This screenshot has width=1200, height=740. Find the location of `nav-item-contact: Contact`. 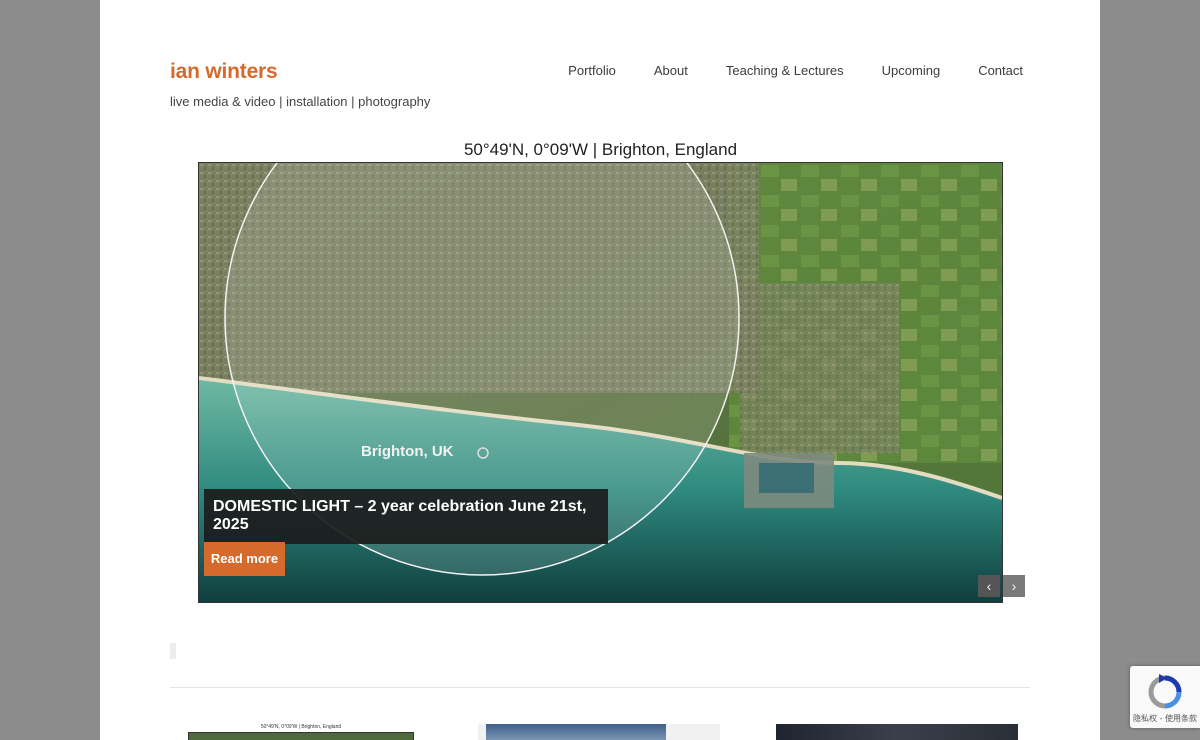

nav-item-contact: Contact is located at coordinates (1000, 70).